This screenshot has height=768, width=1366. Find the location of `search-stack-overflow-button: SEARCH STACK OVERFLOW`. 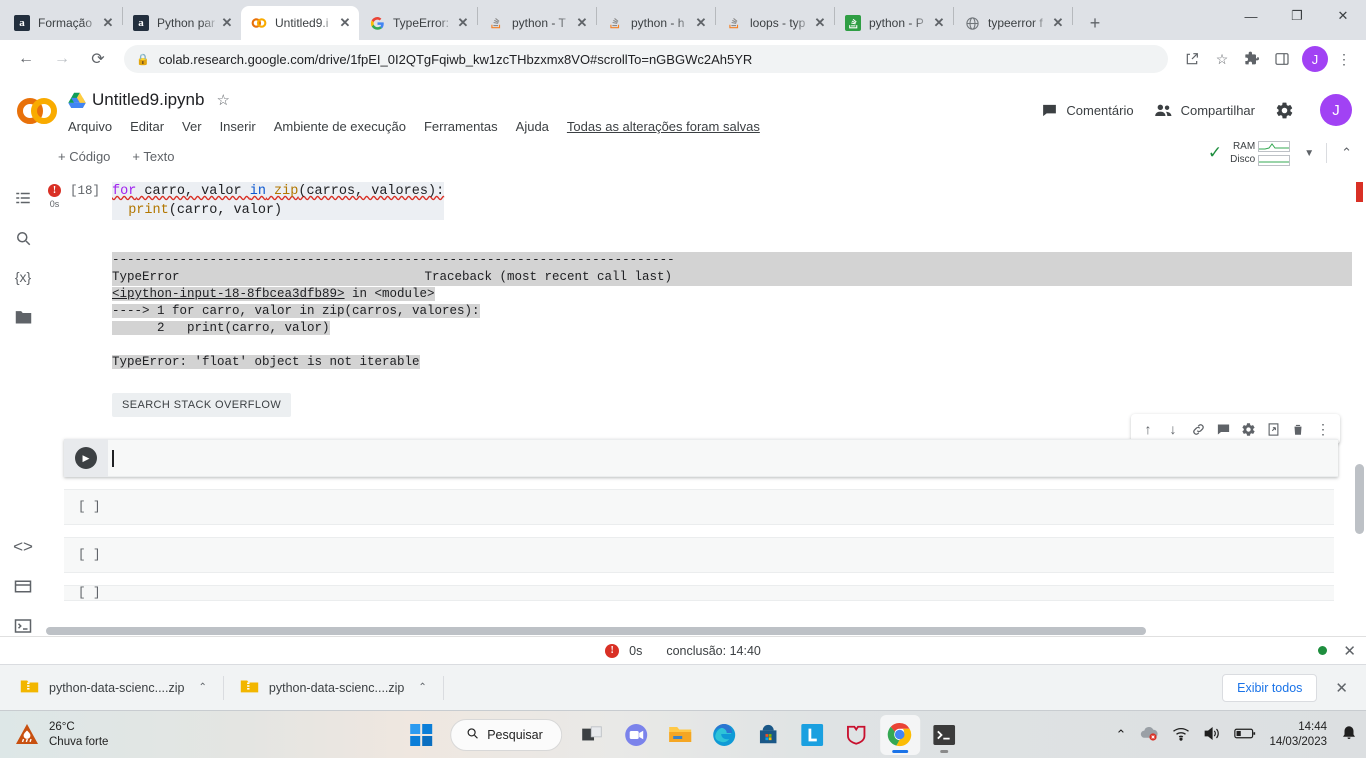

search-stack-overflow-button: SEARCH STACK OVERFLOW is located at coordinates (202, 405).